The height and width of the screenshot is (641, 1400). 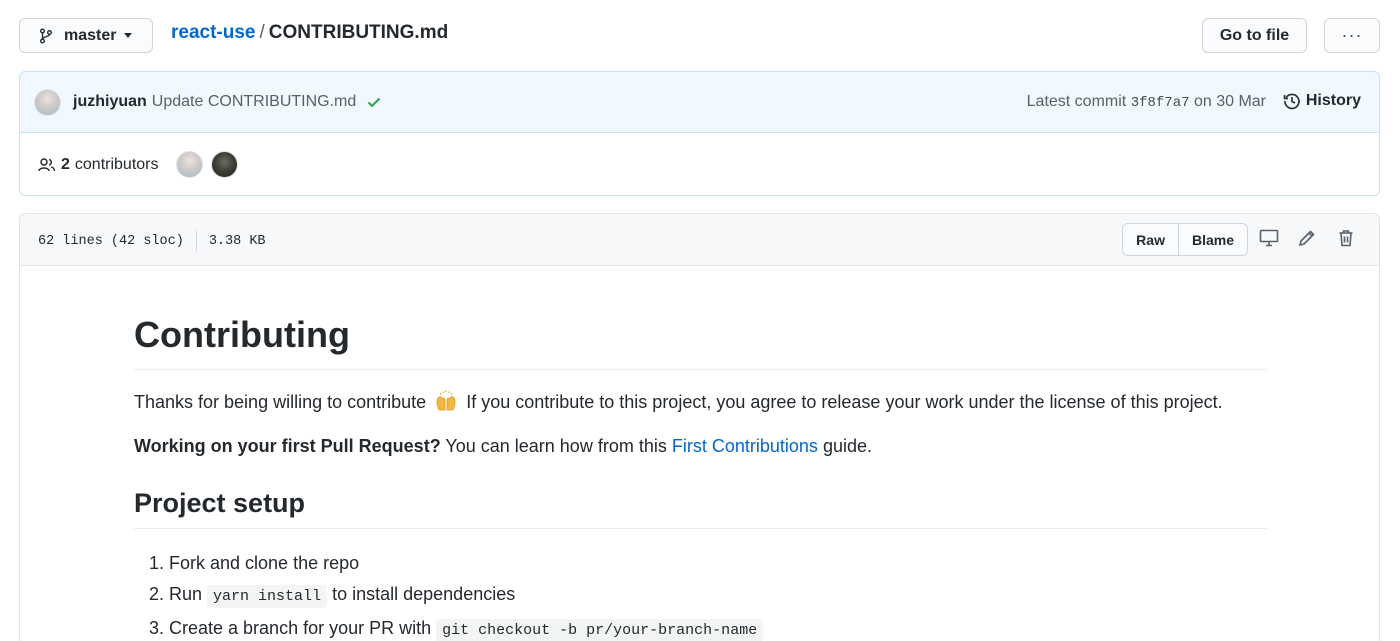 I want to click on people-icon, so click(x=47, y=165).